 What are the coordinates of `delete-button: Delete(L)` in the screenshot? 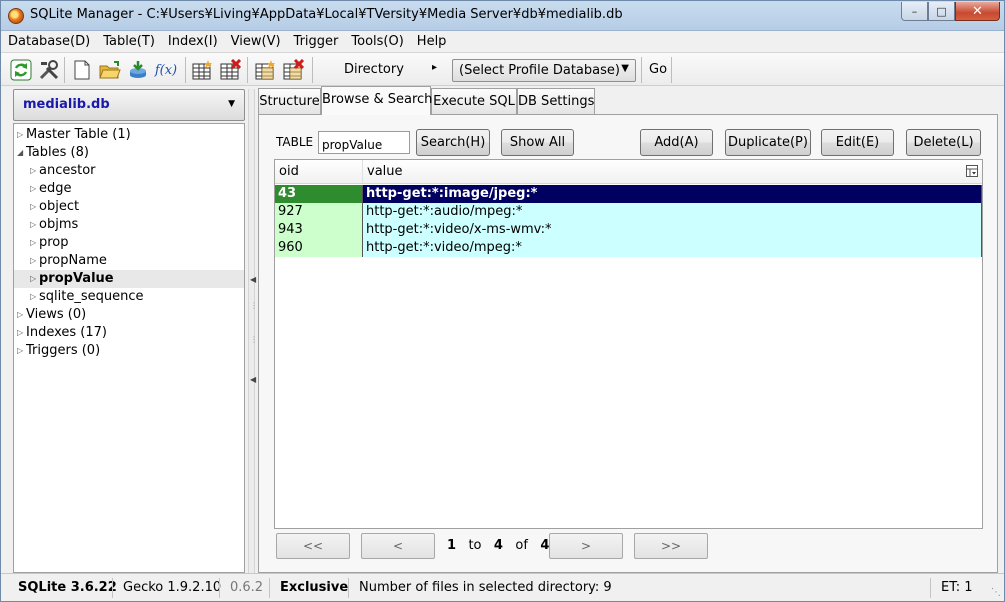 It's located at (943, 142).